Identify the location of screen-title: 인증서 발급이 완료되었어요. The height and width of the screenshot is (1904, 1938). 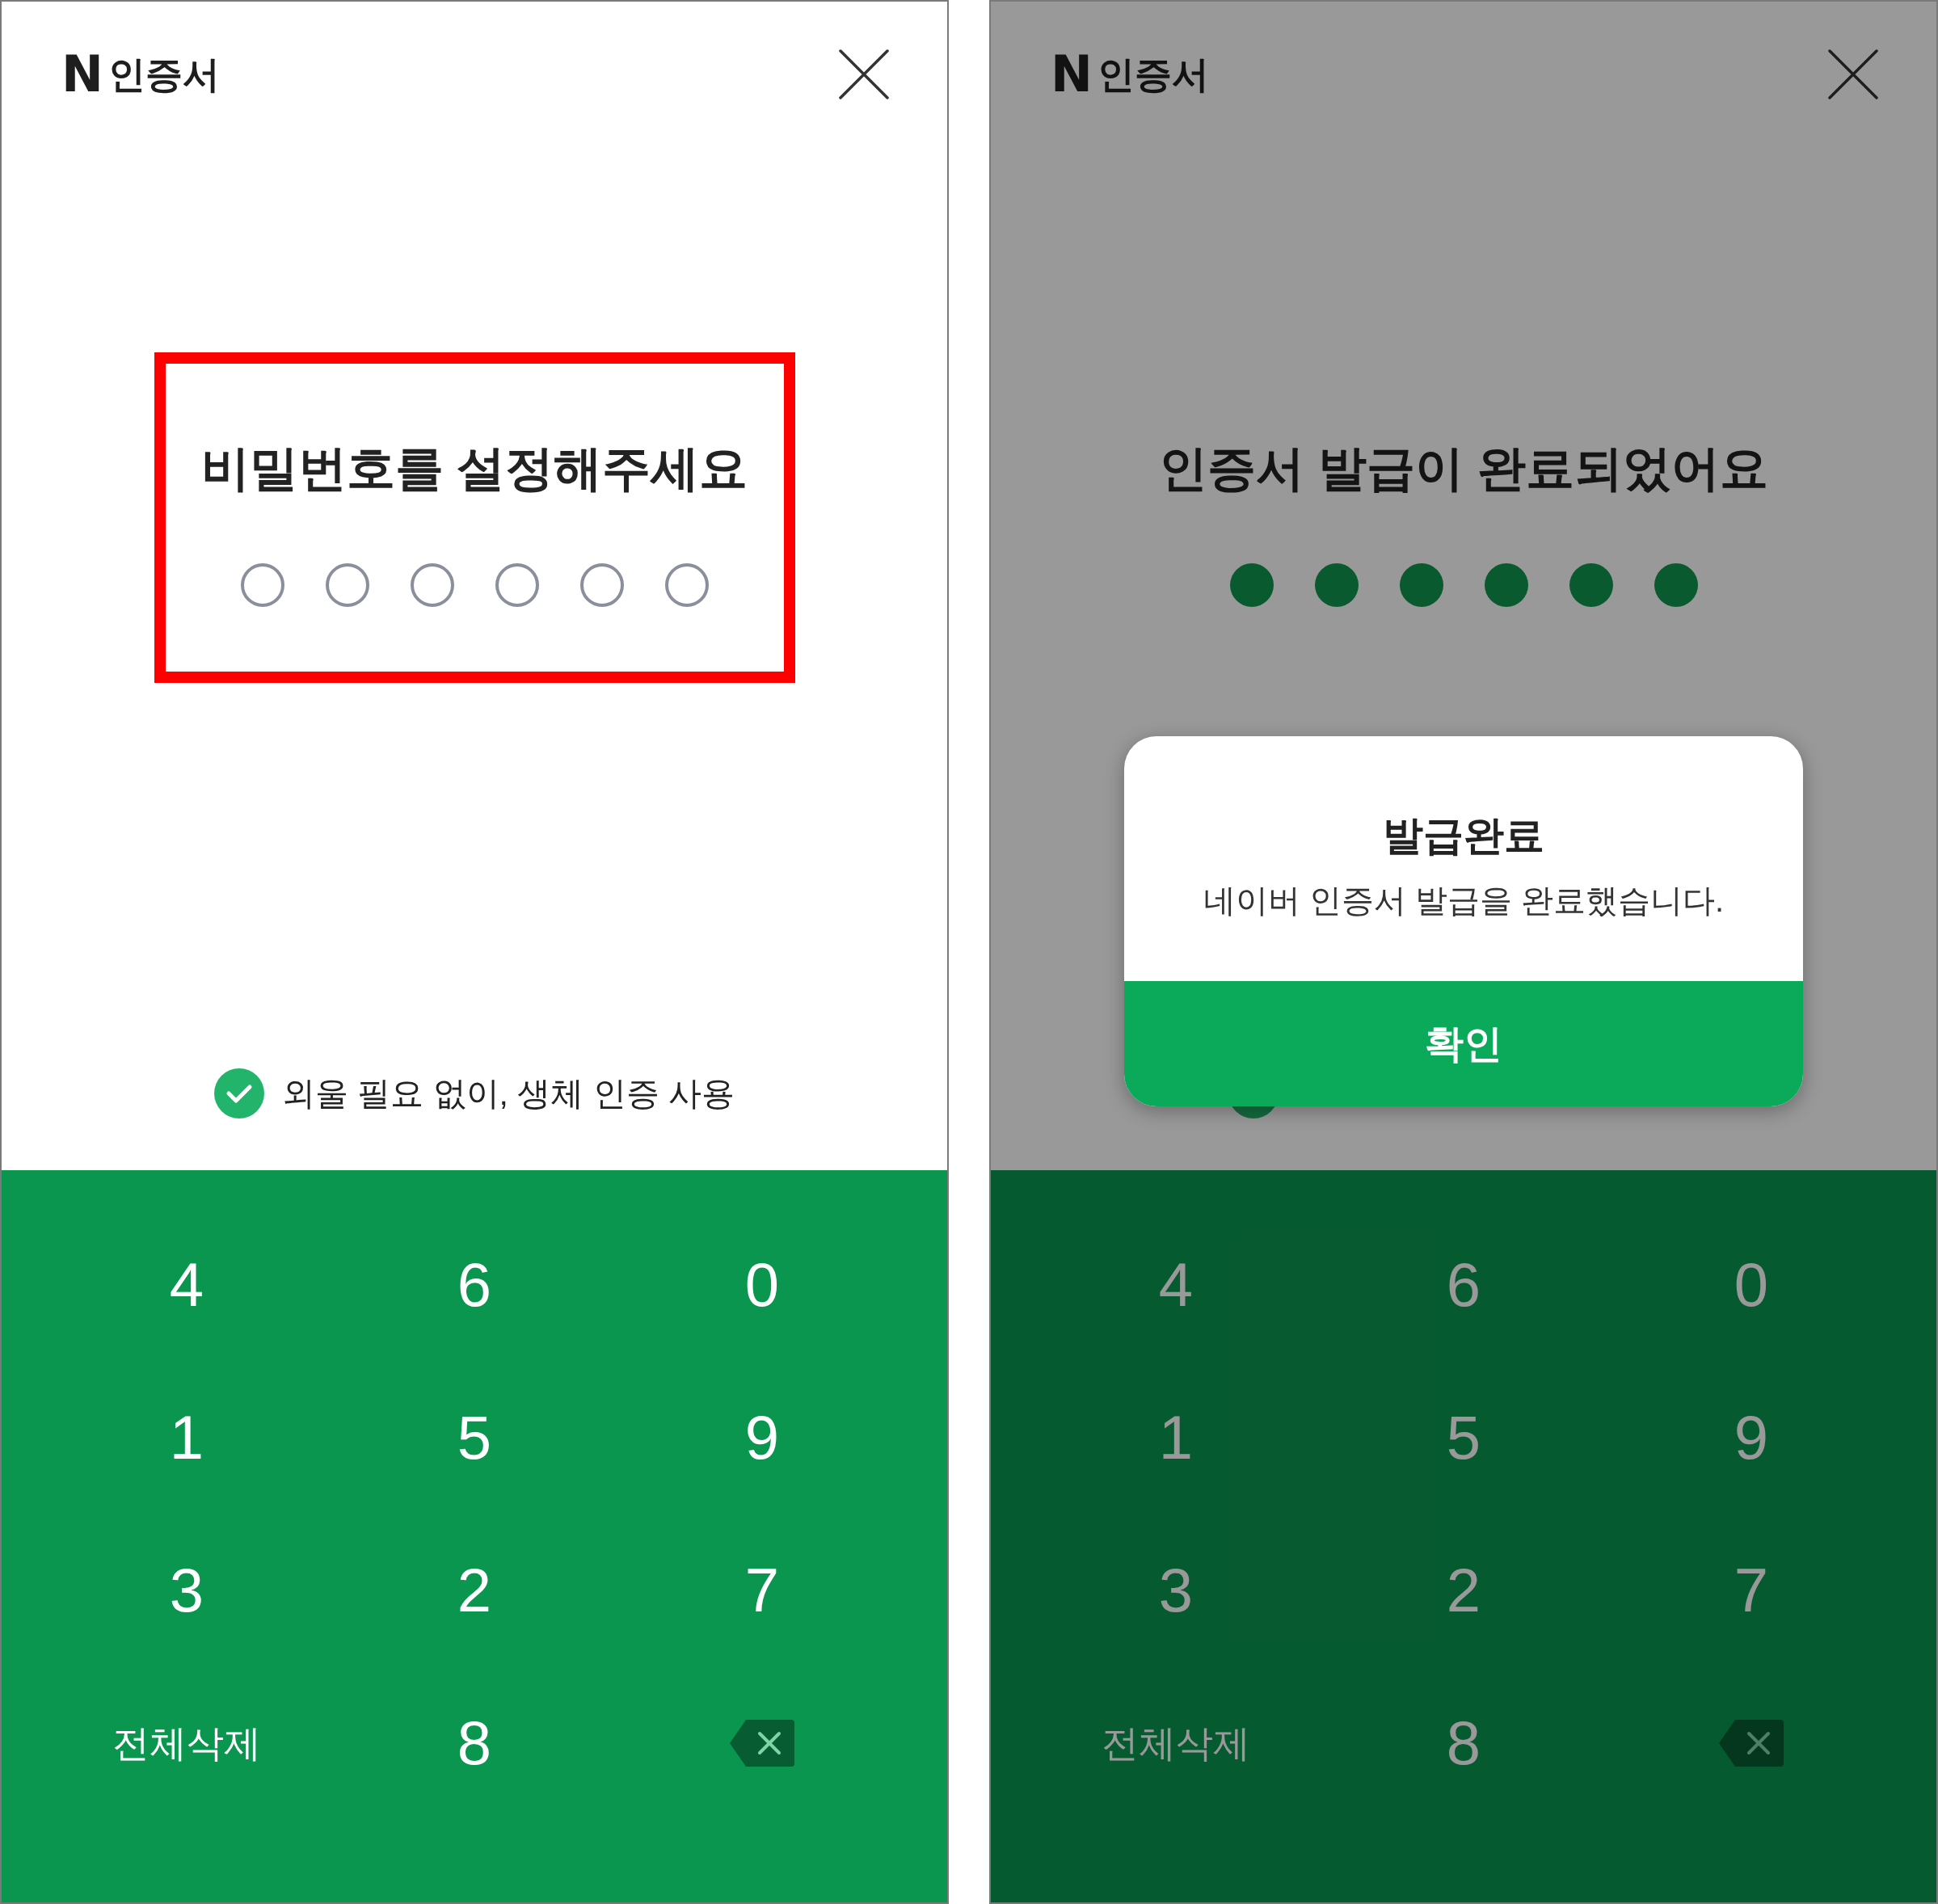
(1463, 468).